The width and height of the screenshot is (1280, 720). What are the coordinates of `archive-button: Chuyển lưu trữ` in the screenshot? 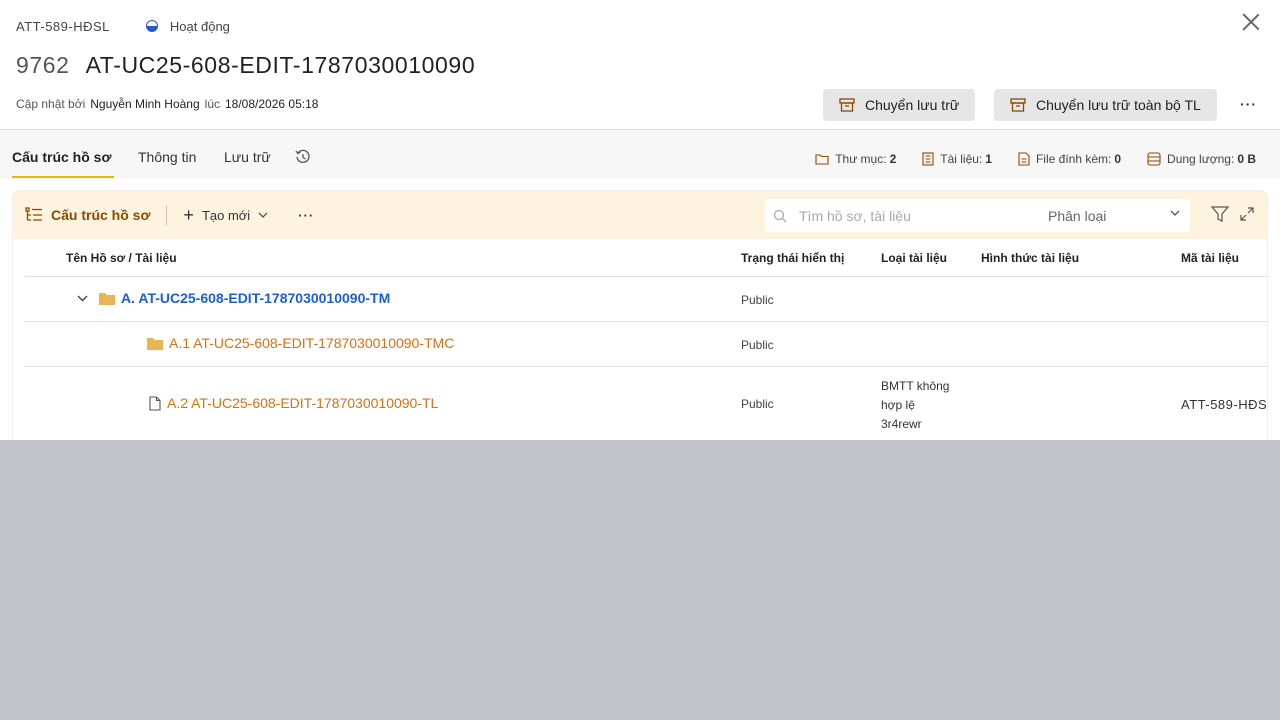 It's located at (899, 105).